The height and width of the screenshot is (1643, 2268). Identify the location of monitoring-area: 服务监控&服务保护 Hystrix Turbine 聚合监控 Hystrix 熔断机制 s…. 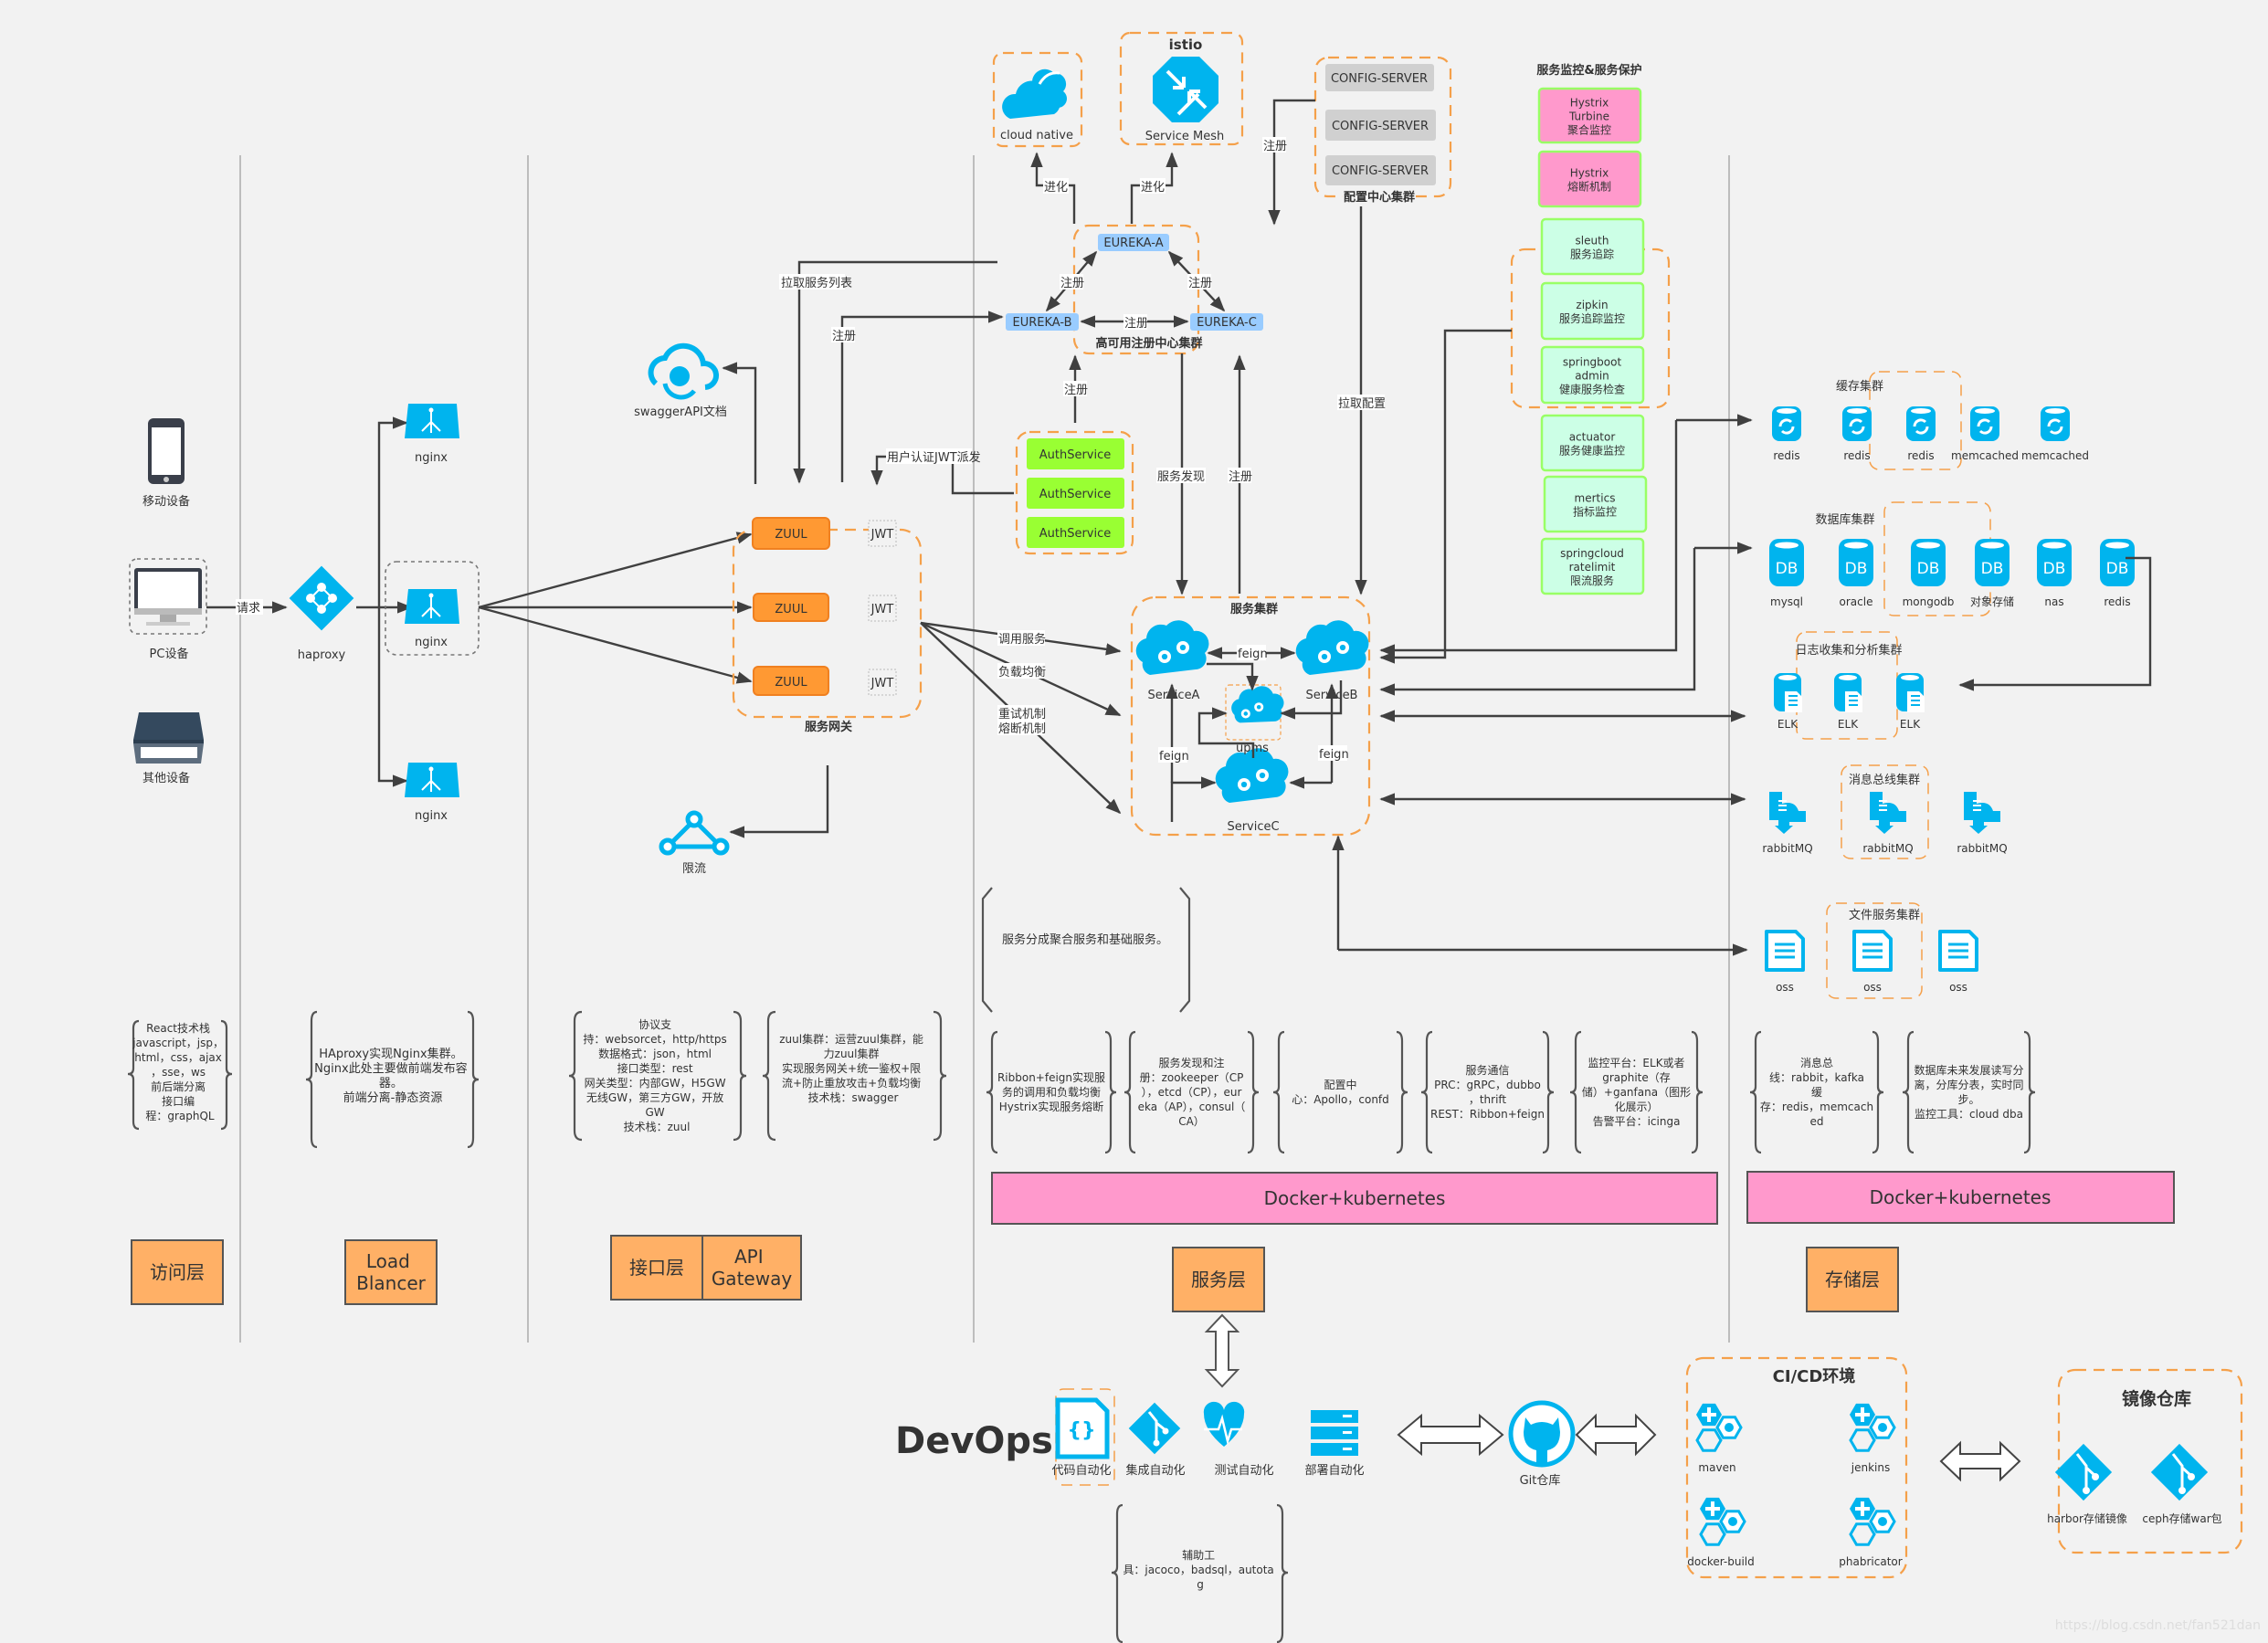
(1525, 363).